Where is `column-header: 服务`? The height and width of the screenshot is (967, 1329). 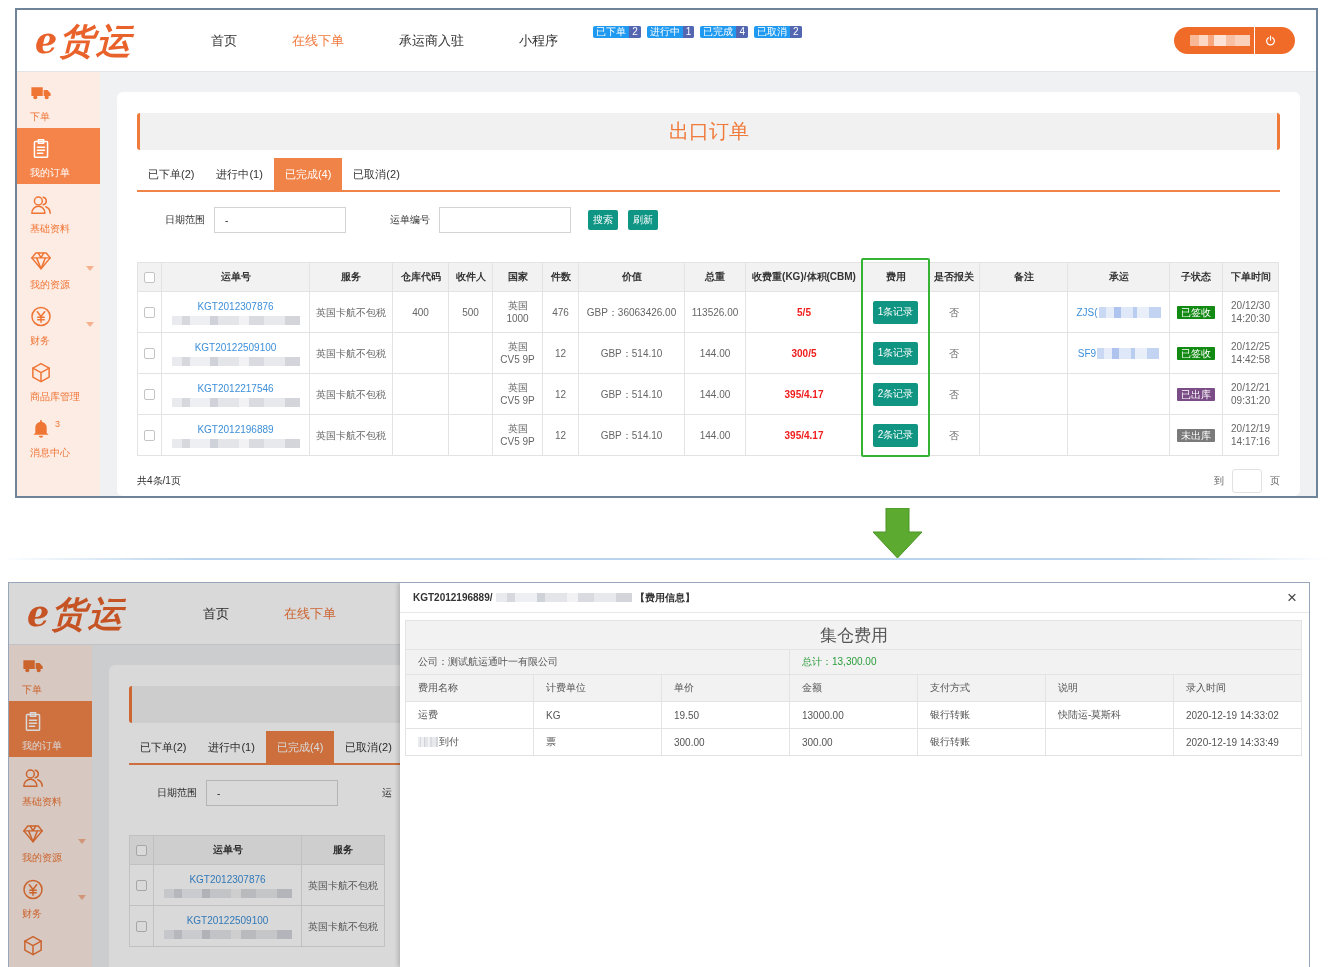 column-header: 服务 is located at coordinates (351, 277).